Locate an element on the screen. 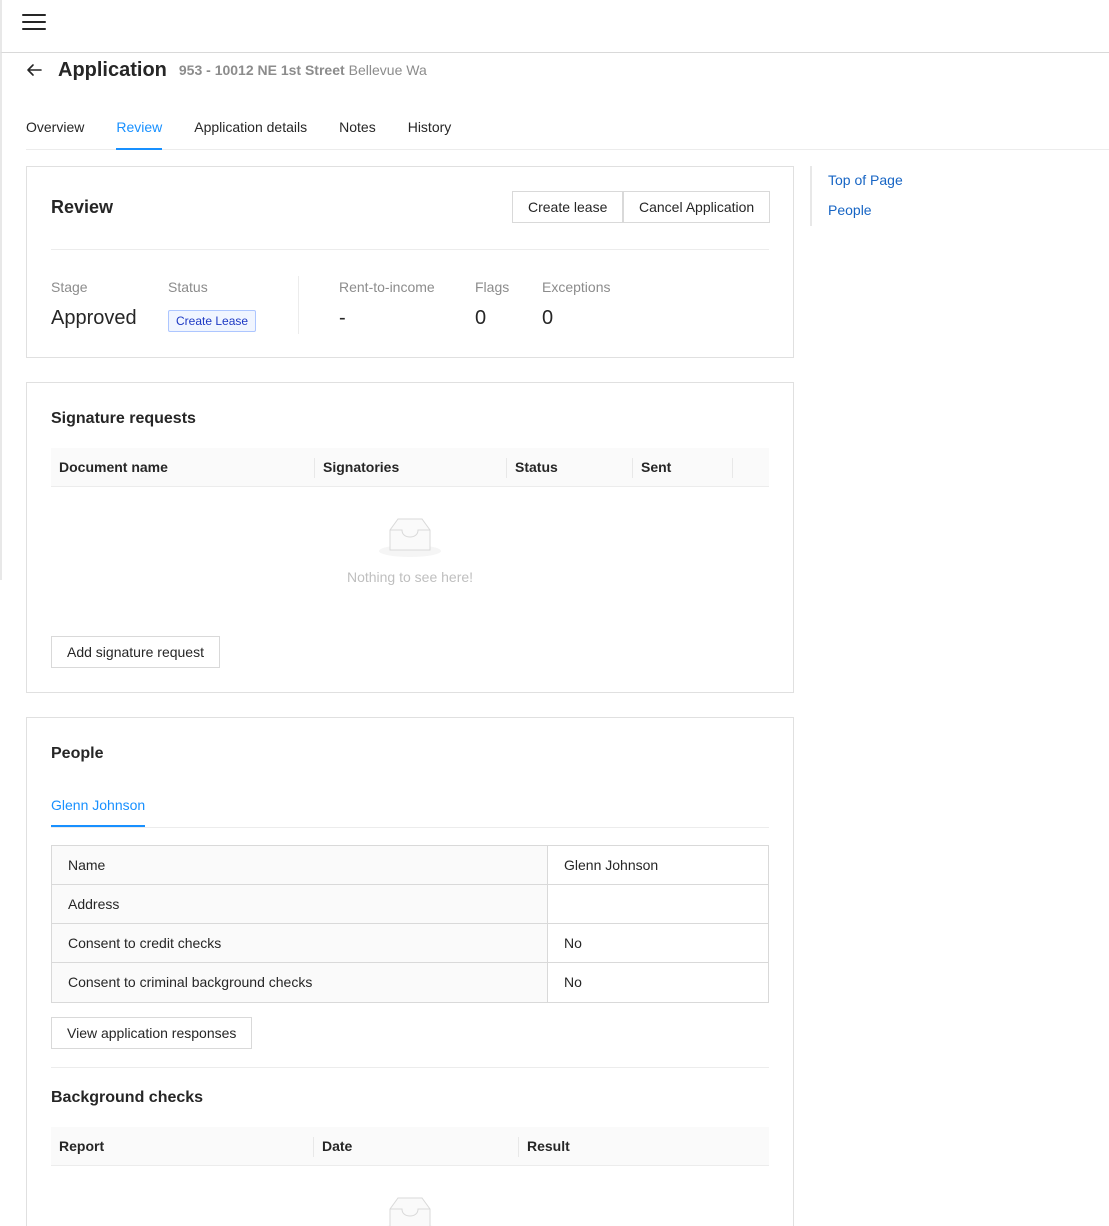 The image size is (1109, 1226). table-row: Address is located at coordinates (410, 904).